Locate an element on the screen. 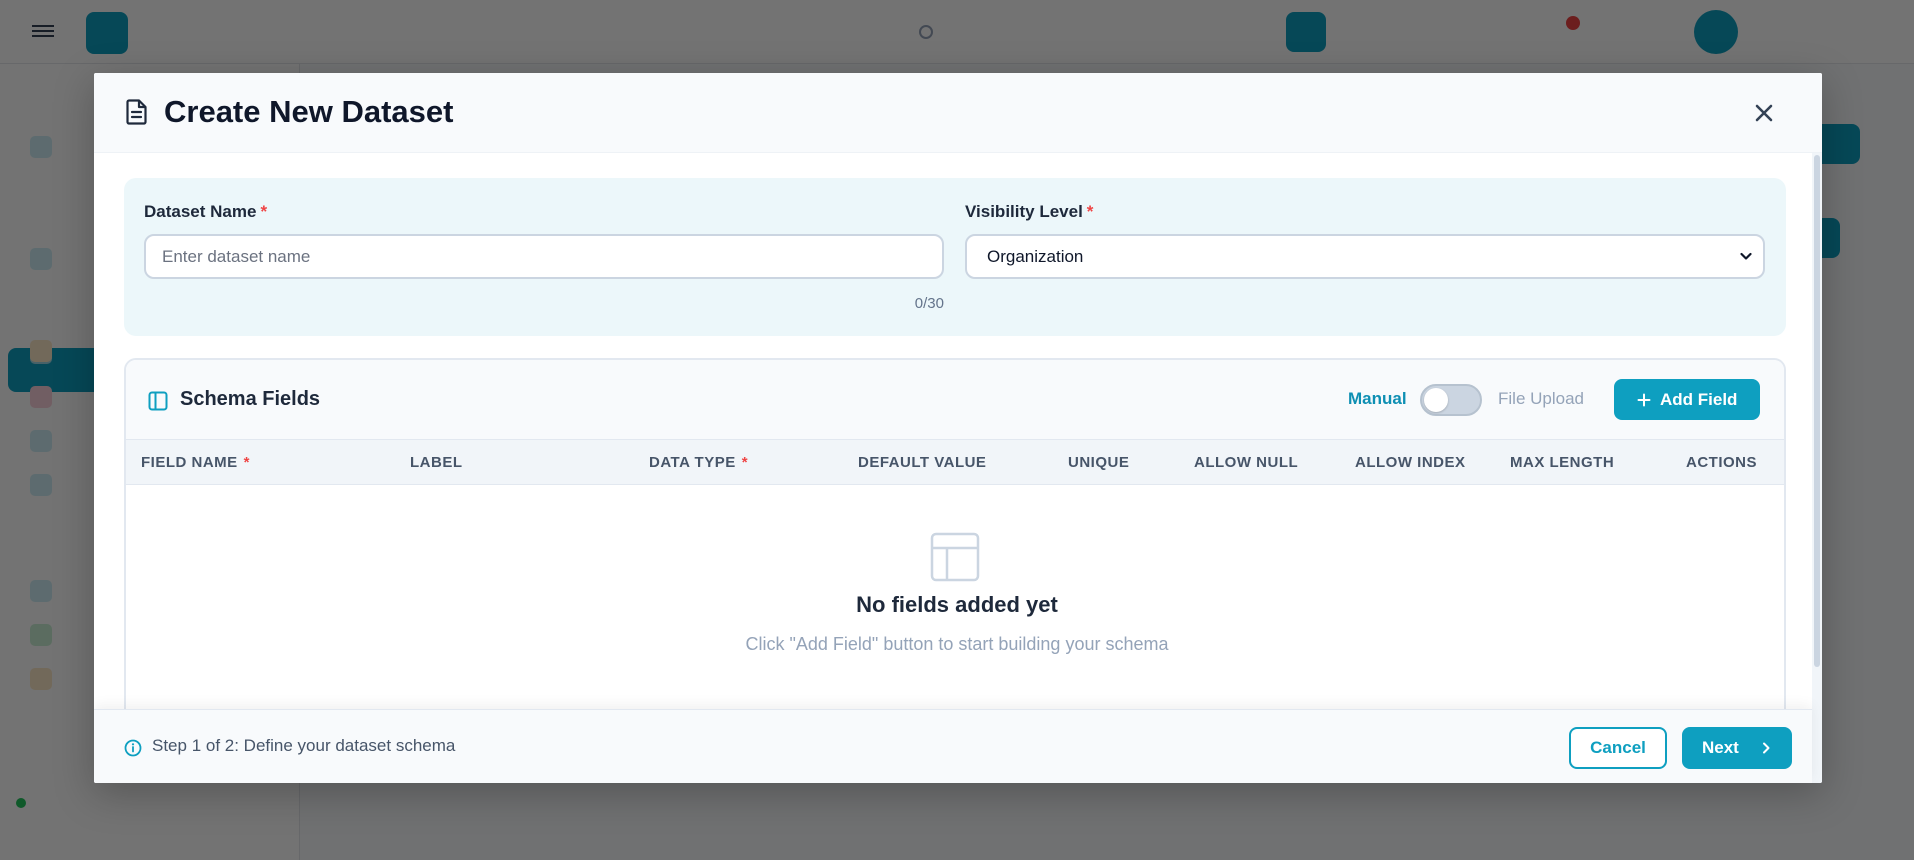 Image resolution: width=1914 pixels, height=860 pixels. plus-icon is located at coordinates (1644, 400).